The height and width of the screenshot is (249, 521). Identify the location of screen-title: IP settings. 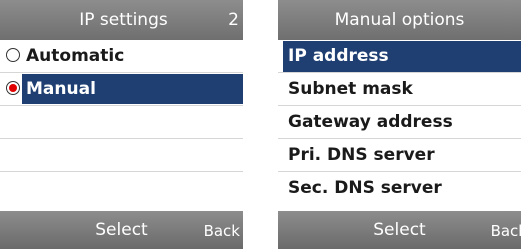
(123, 20).